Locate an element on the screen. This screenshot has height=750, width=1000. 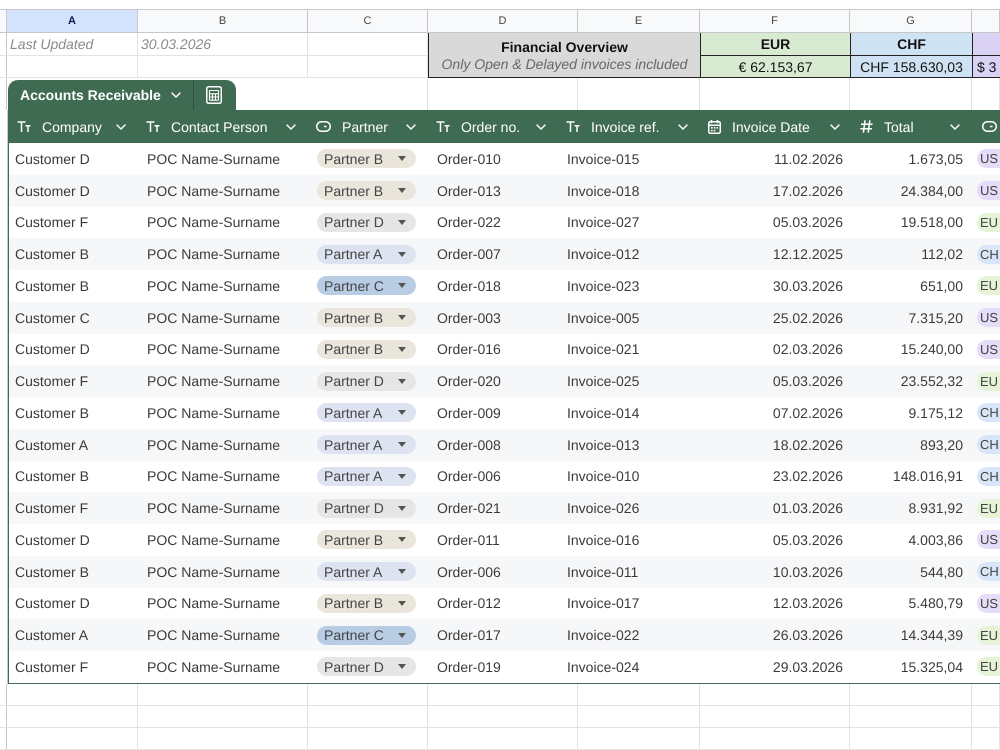
table-cell-text: 18.02.2026 is located at coordinates (808, 445).